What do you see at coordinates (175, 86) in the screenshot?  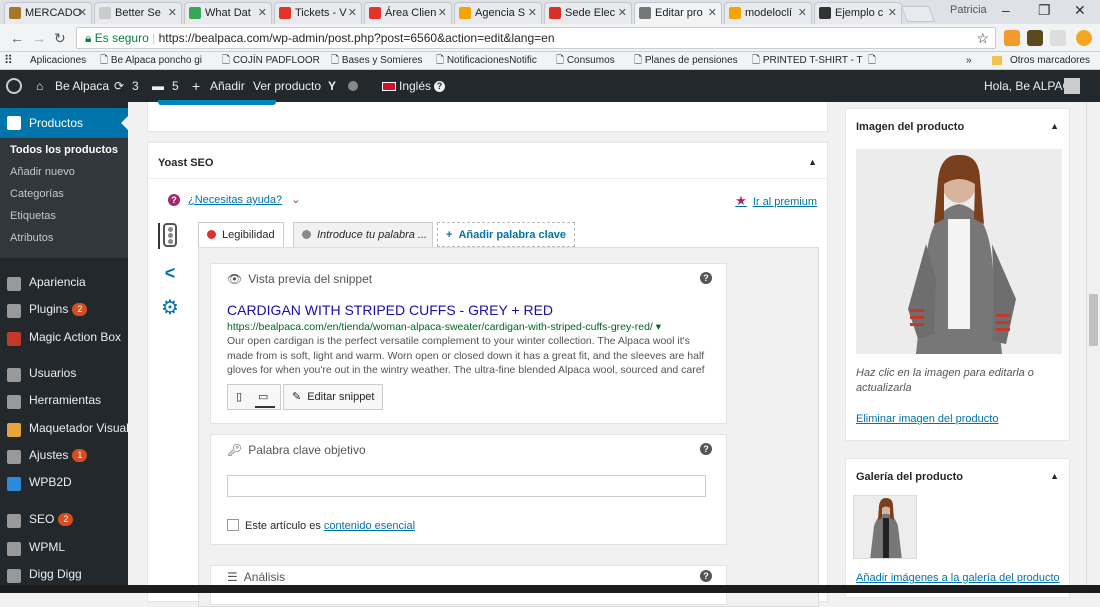 I see `comments-count: 5` at bounding box center [175, 86].